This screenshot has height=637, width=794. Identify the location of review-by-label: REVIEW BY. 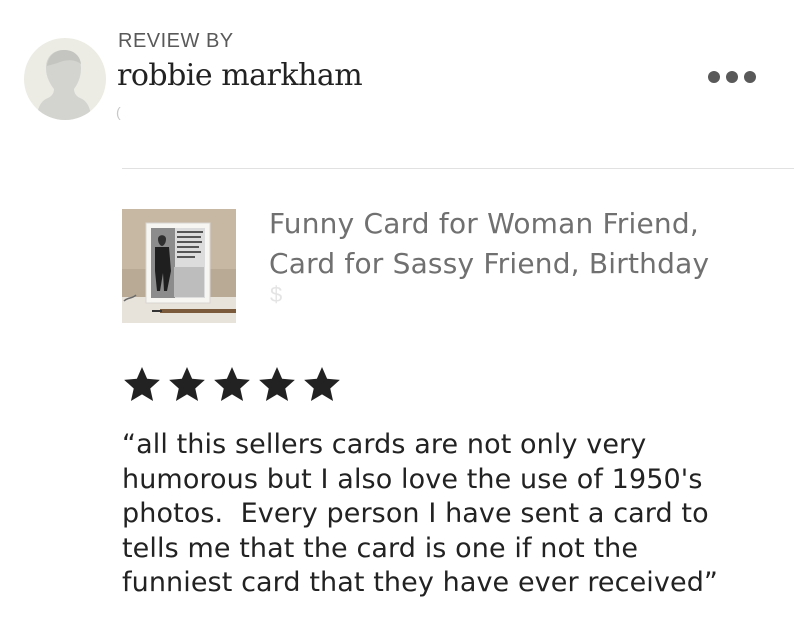
(176, 41).